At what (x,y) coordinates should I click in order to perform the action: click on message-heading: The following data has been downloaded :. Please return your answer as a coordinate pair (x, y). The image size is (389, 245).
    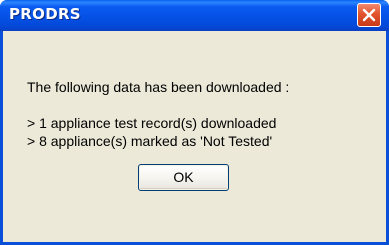
    Looking at the image, I should click on (158, 87).